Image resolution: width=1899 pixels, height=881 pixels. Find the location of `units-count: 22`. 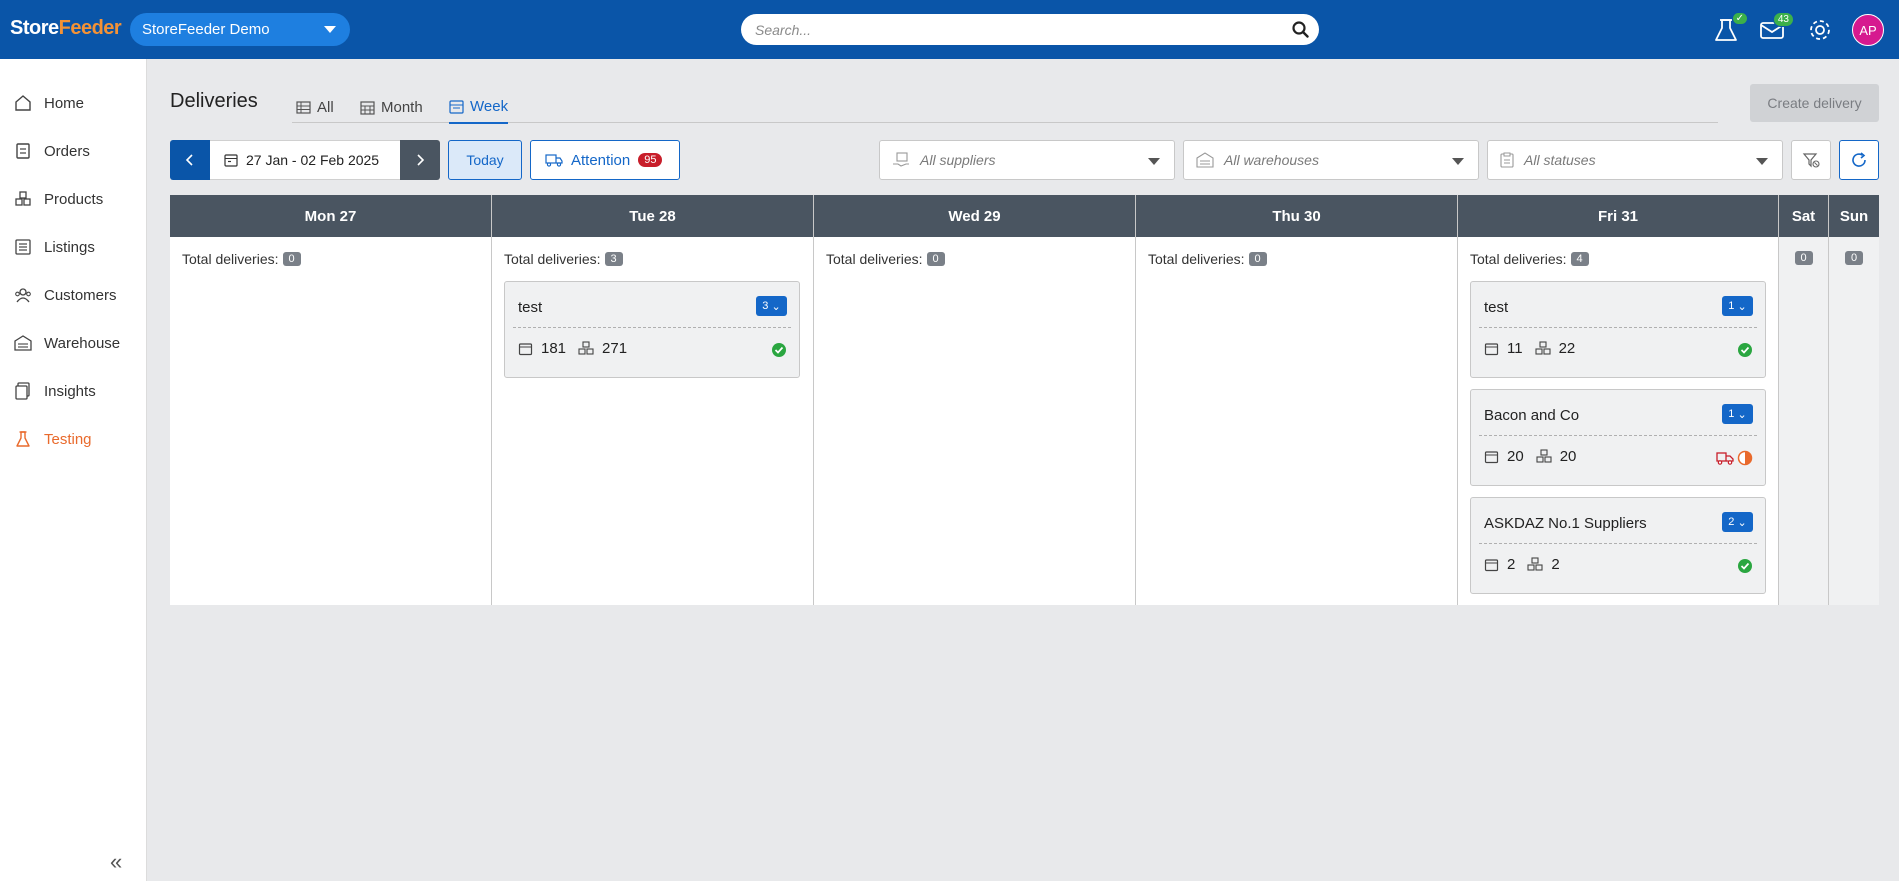

units-count: 22 is located at coordinates (1567, 348).